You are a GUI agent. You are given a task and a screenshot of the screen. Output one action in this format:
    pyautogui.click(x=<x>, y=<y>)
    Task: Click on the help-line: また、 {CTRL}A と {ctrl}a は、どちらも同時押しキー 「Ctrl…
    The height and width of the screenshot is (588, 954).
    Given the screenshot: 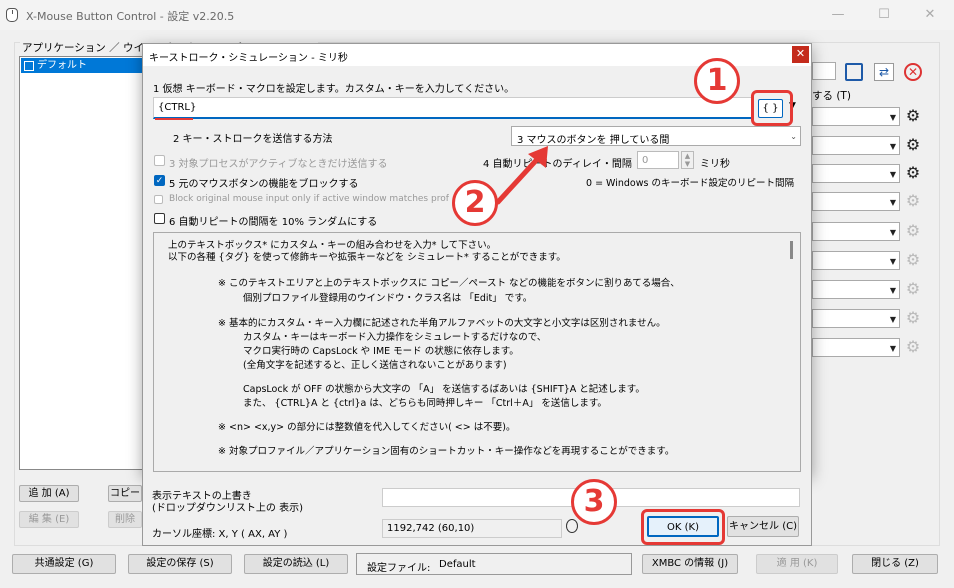 What is the action you would take?
    pyautogui.click(x=425, y=403)
    